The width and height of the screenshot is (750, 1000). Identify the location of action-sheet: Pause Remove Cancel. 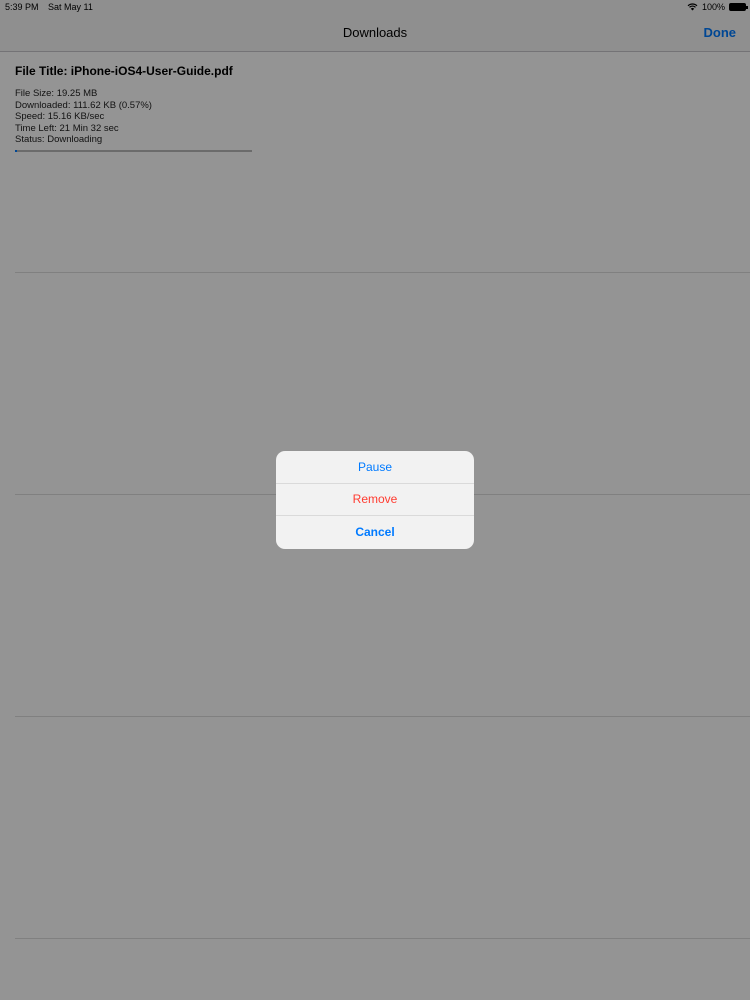
(375, 500).